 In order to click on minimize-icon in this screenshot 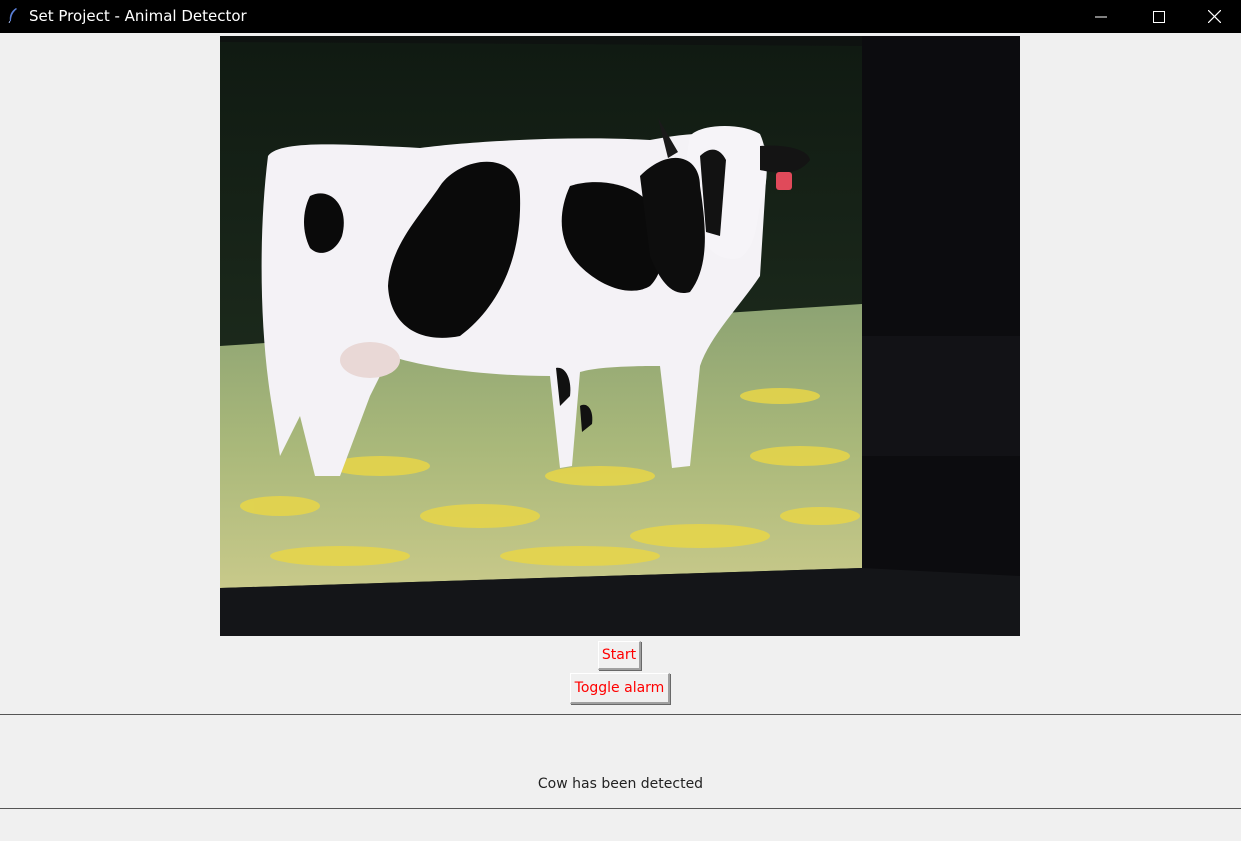, I will do `click(1101, 16)`.